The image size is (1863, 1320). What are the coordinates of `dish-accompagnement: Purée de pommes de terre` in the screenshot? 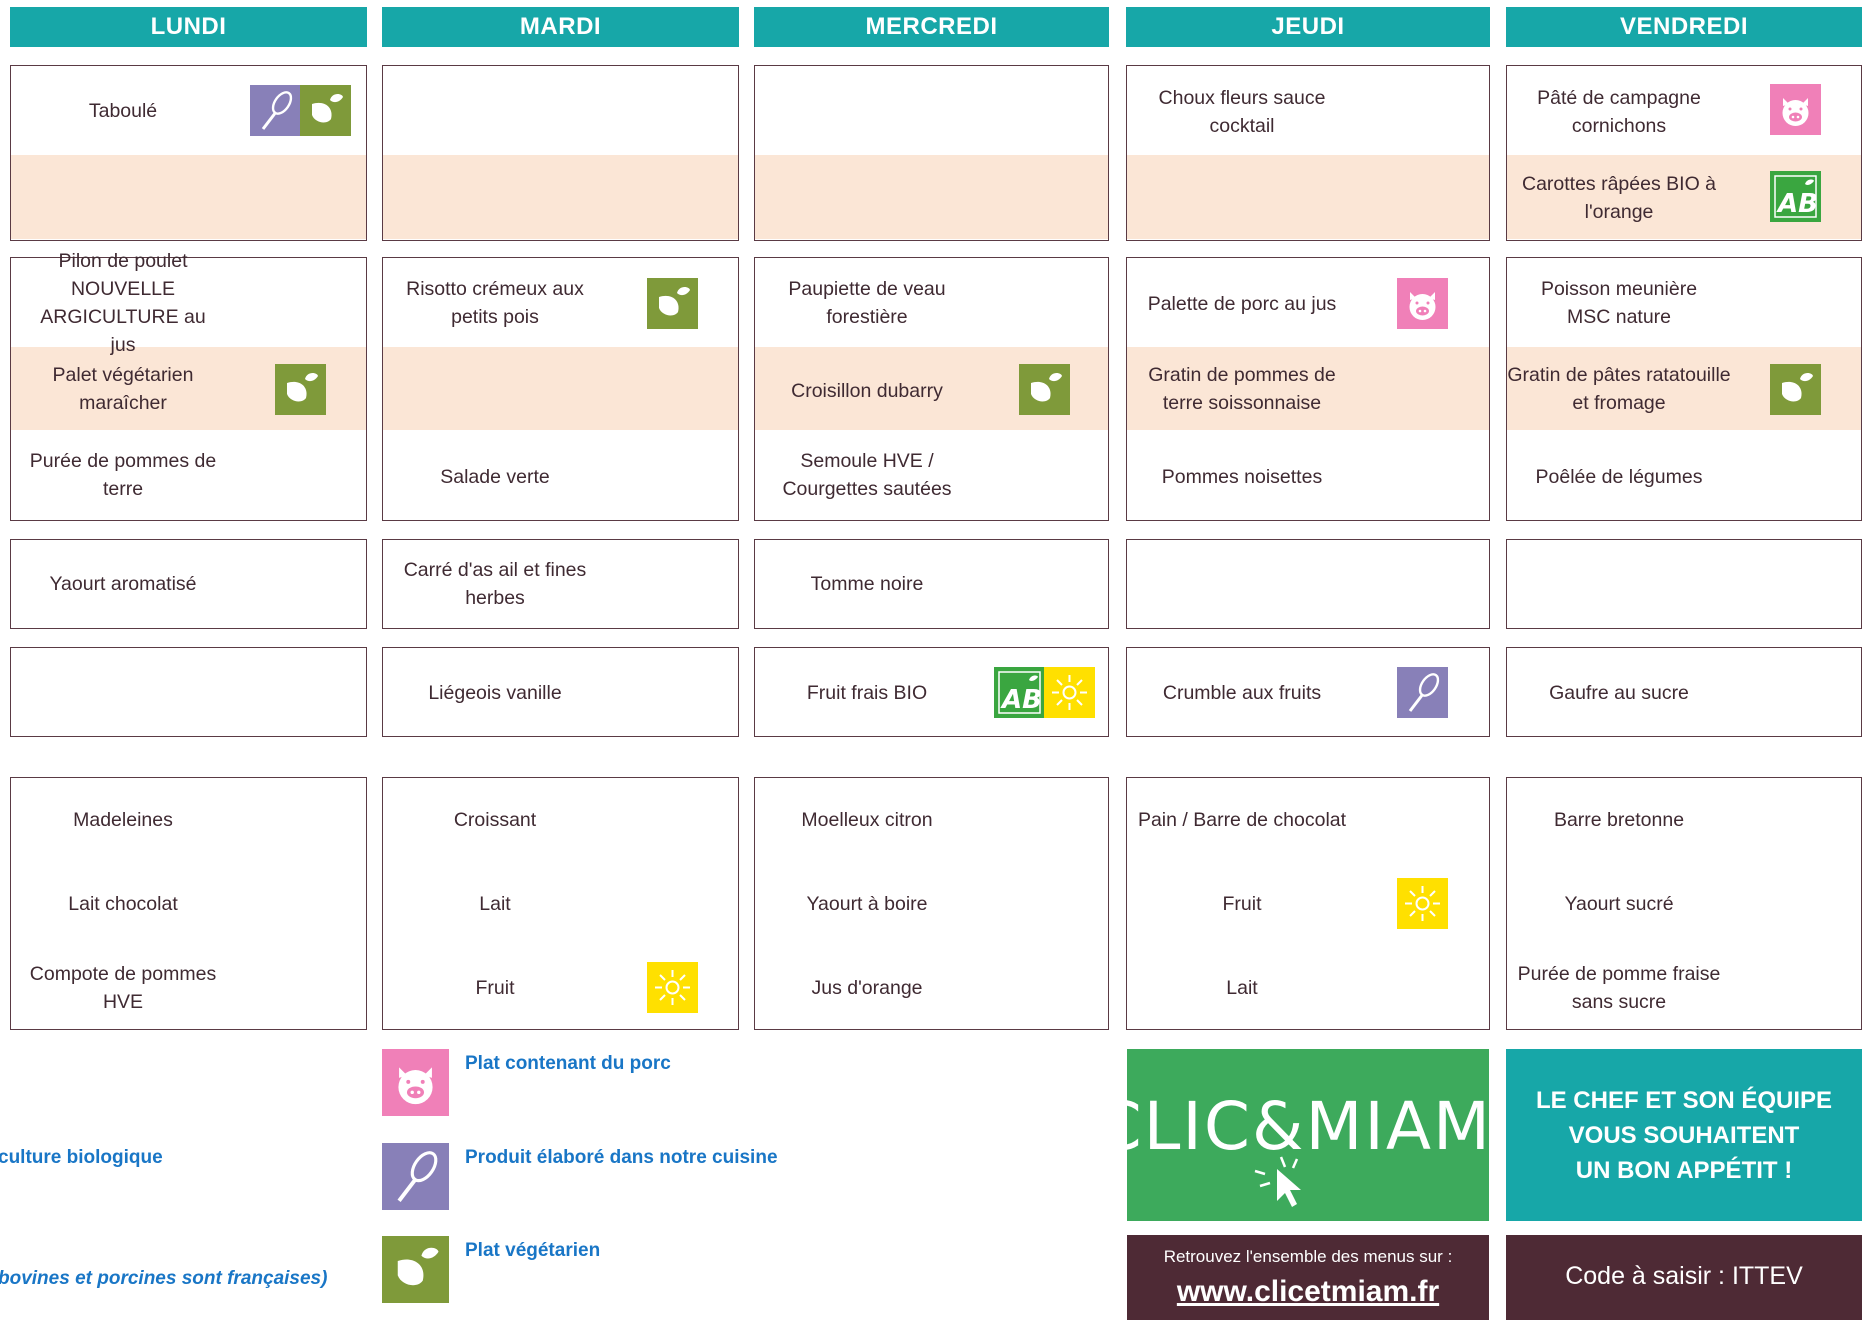 It's located at (123, 475).